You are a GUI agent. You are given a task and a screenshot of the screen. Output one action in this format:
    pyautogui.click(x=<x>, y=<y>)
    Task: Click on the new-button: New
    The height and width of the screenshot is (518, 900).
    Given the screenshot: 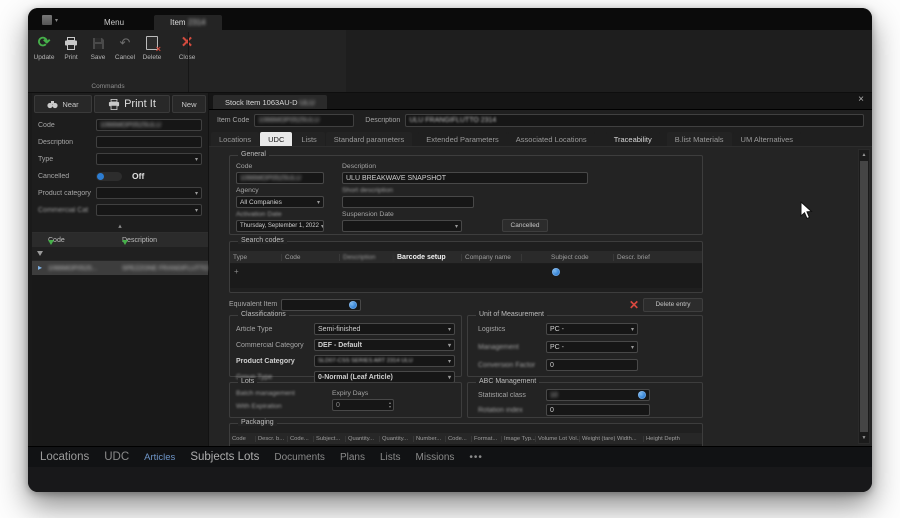 What is the action you would take?
    pyautogui.click(x=189, y=104)
    